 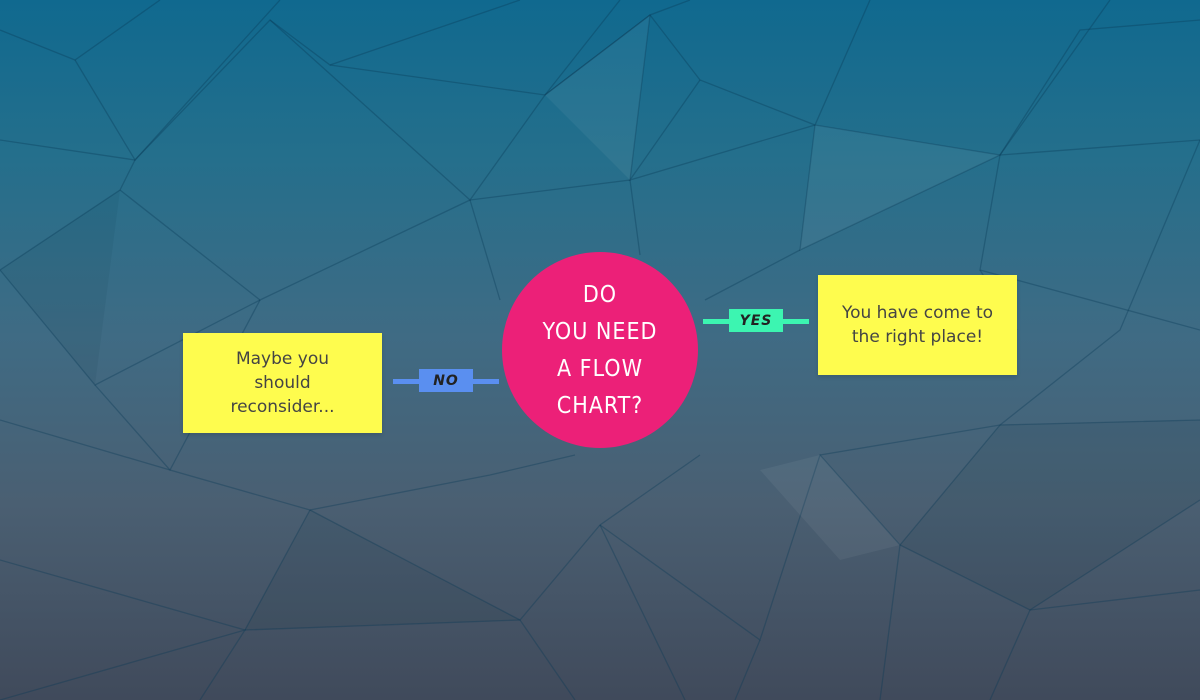 I want to click on question-circle: DO YOU NEED A FLOW CHART?, so click(x=600, y=350).